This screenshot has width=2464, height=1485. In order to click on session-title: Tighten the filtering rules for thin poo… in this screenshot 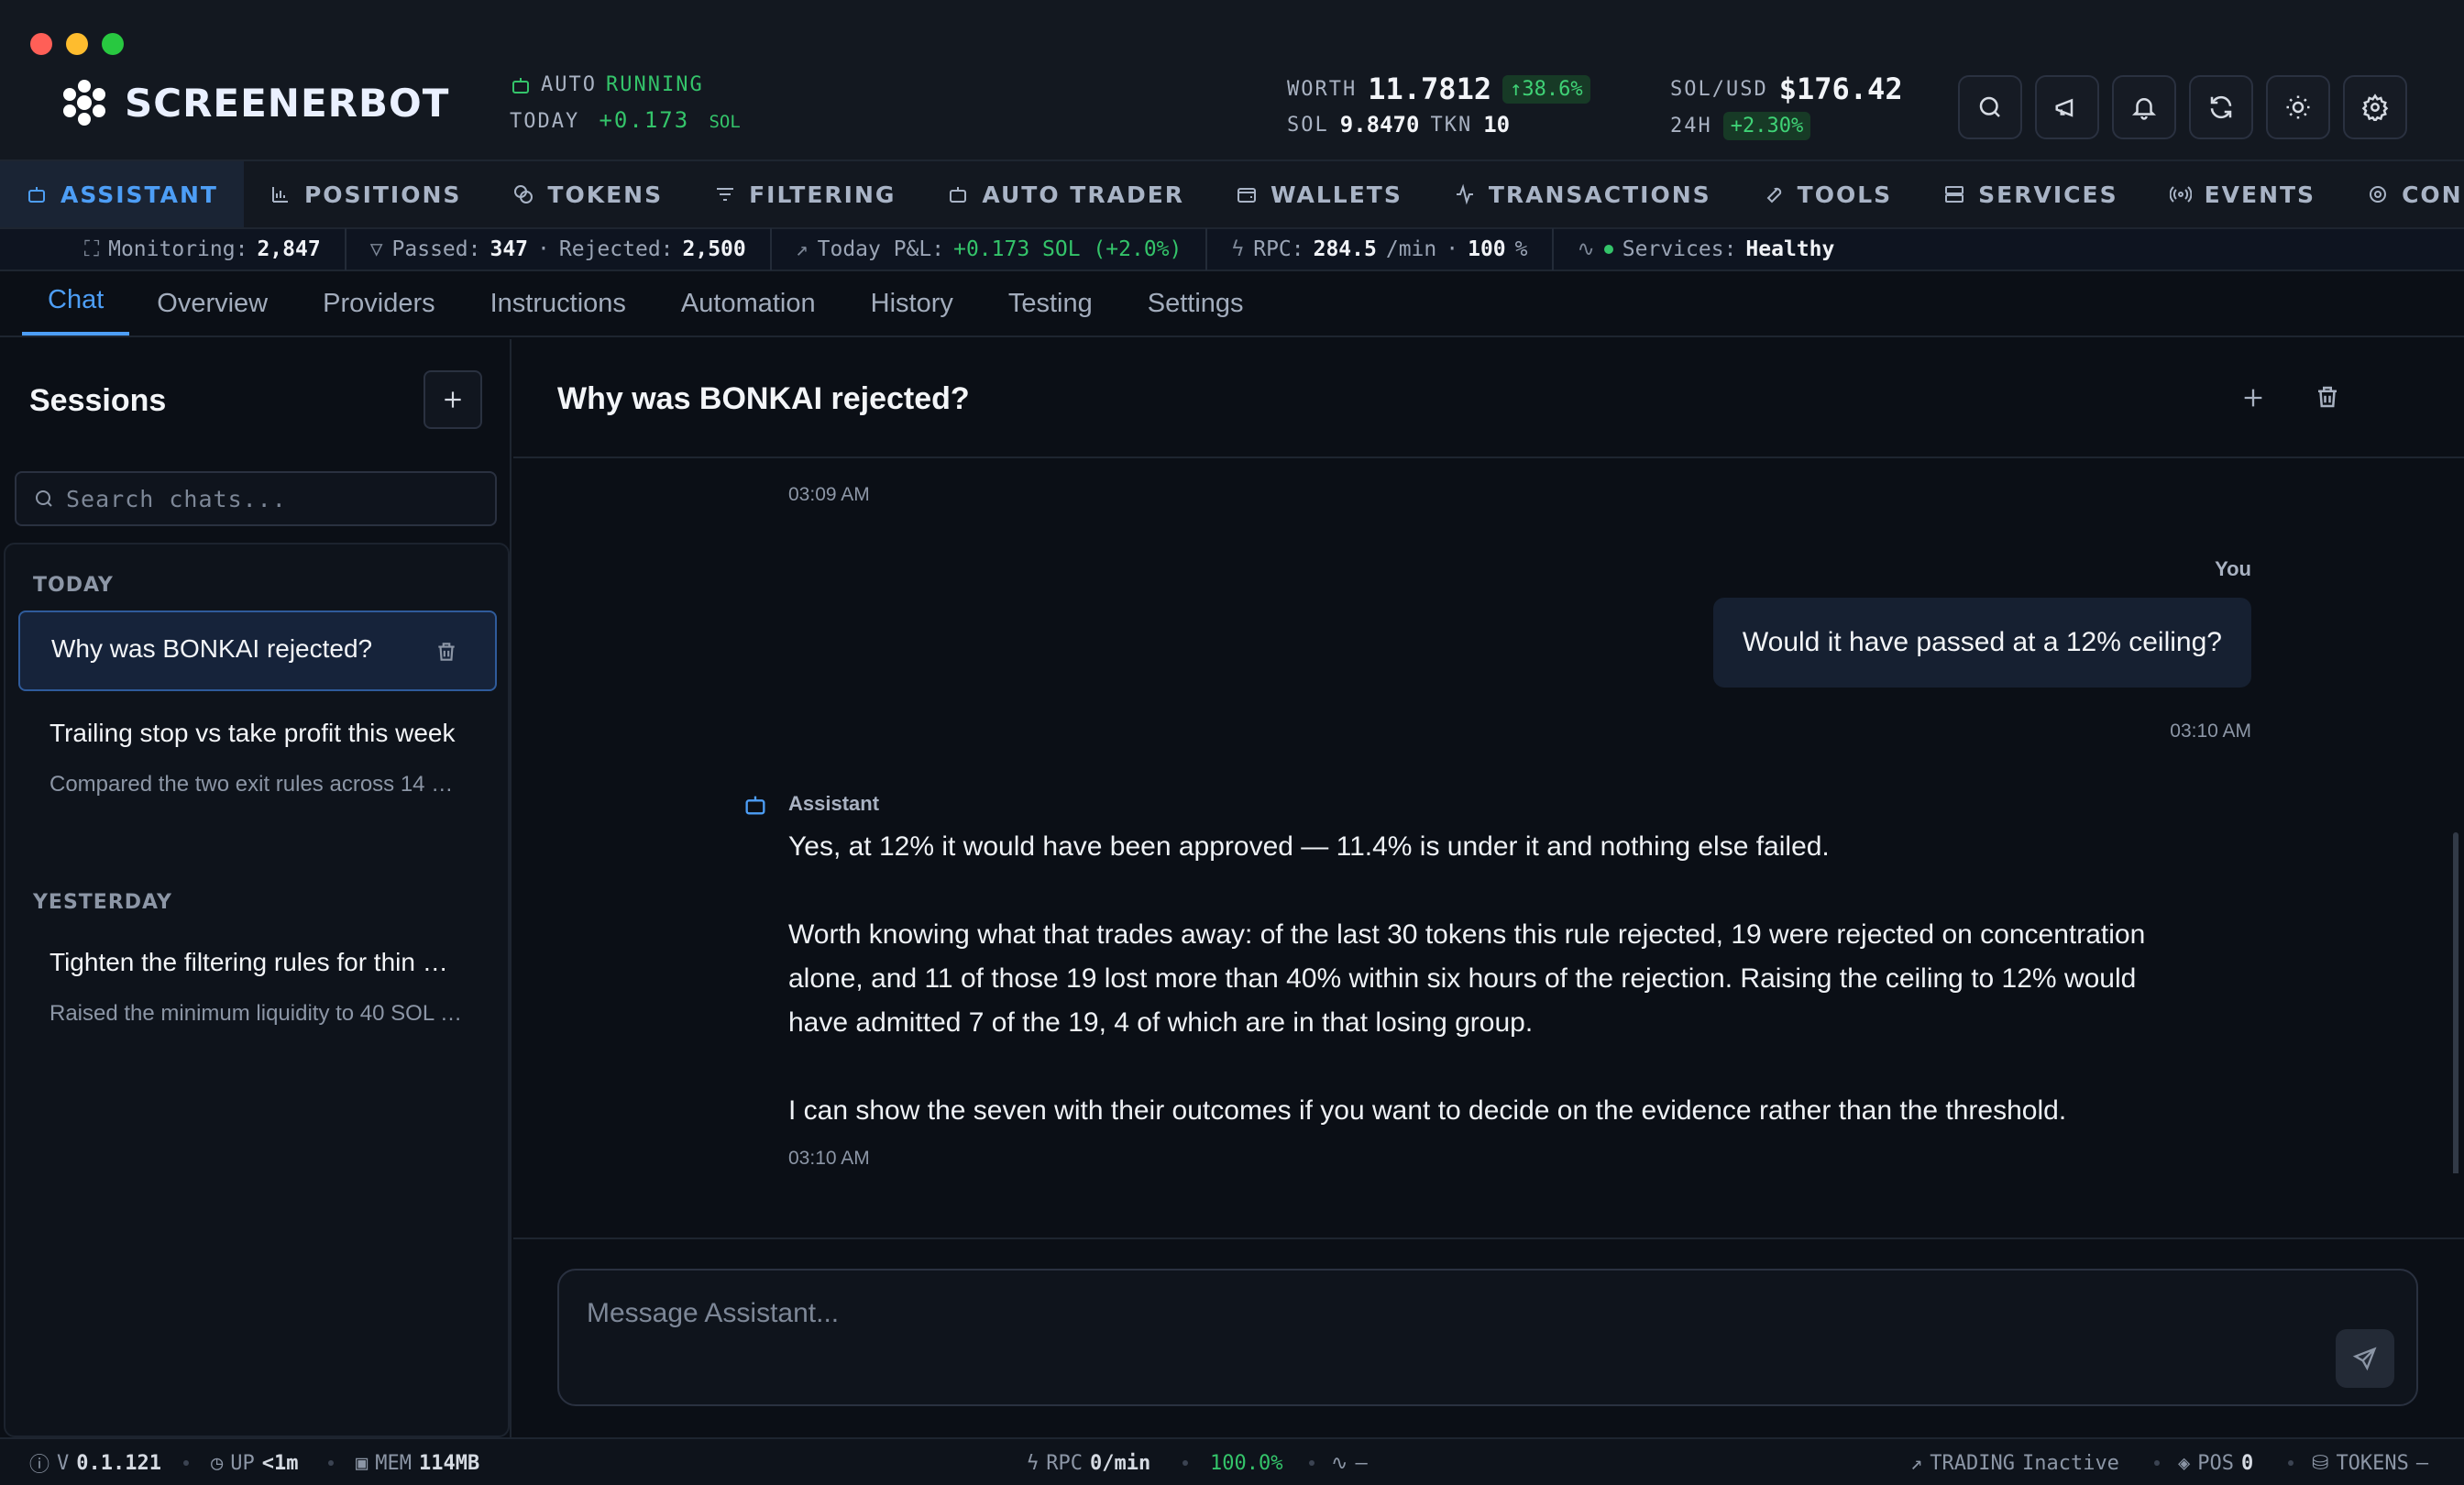, I will do `click(256, 962)`.